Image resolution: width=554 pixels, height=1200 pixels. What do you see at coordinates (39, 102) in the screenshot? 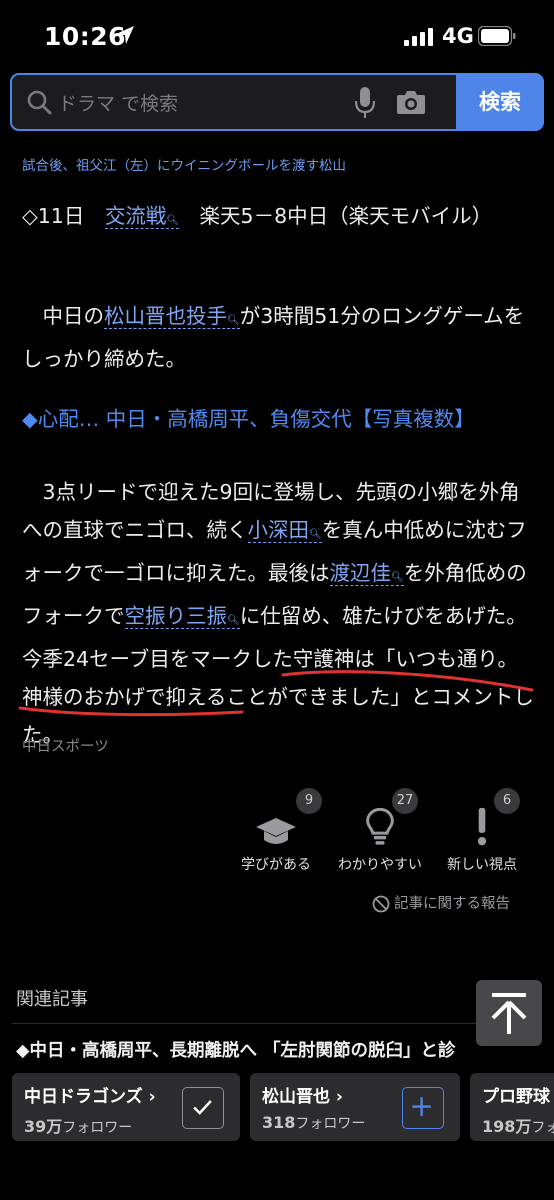
I see `search-icon` at bounding box center [39, 102].